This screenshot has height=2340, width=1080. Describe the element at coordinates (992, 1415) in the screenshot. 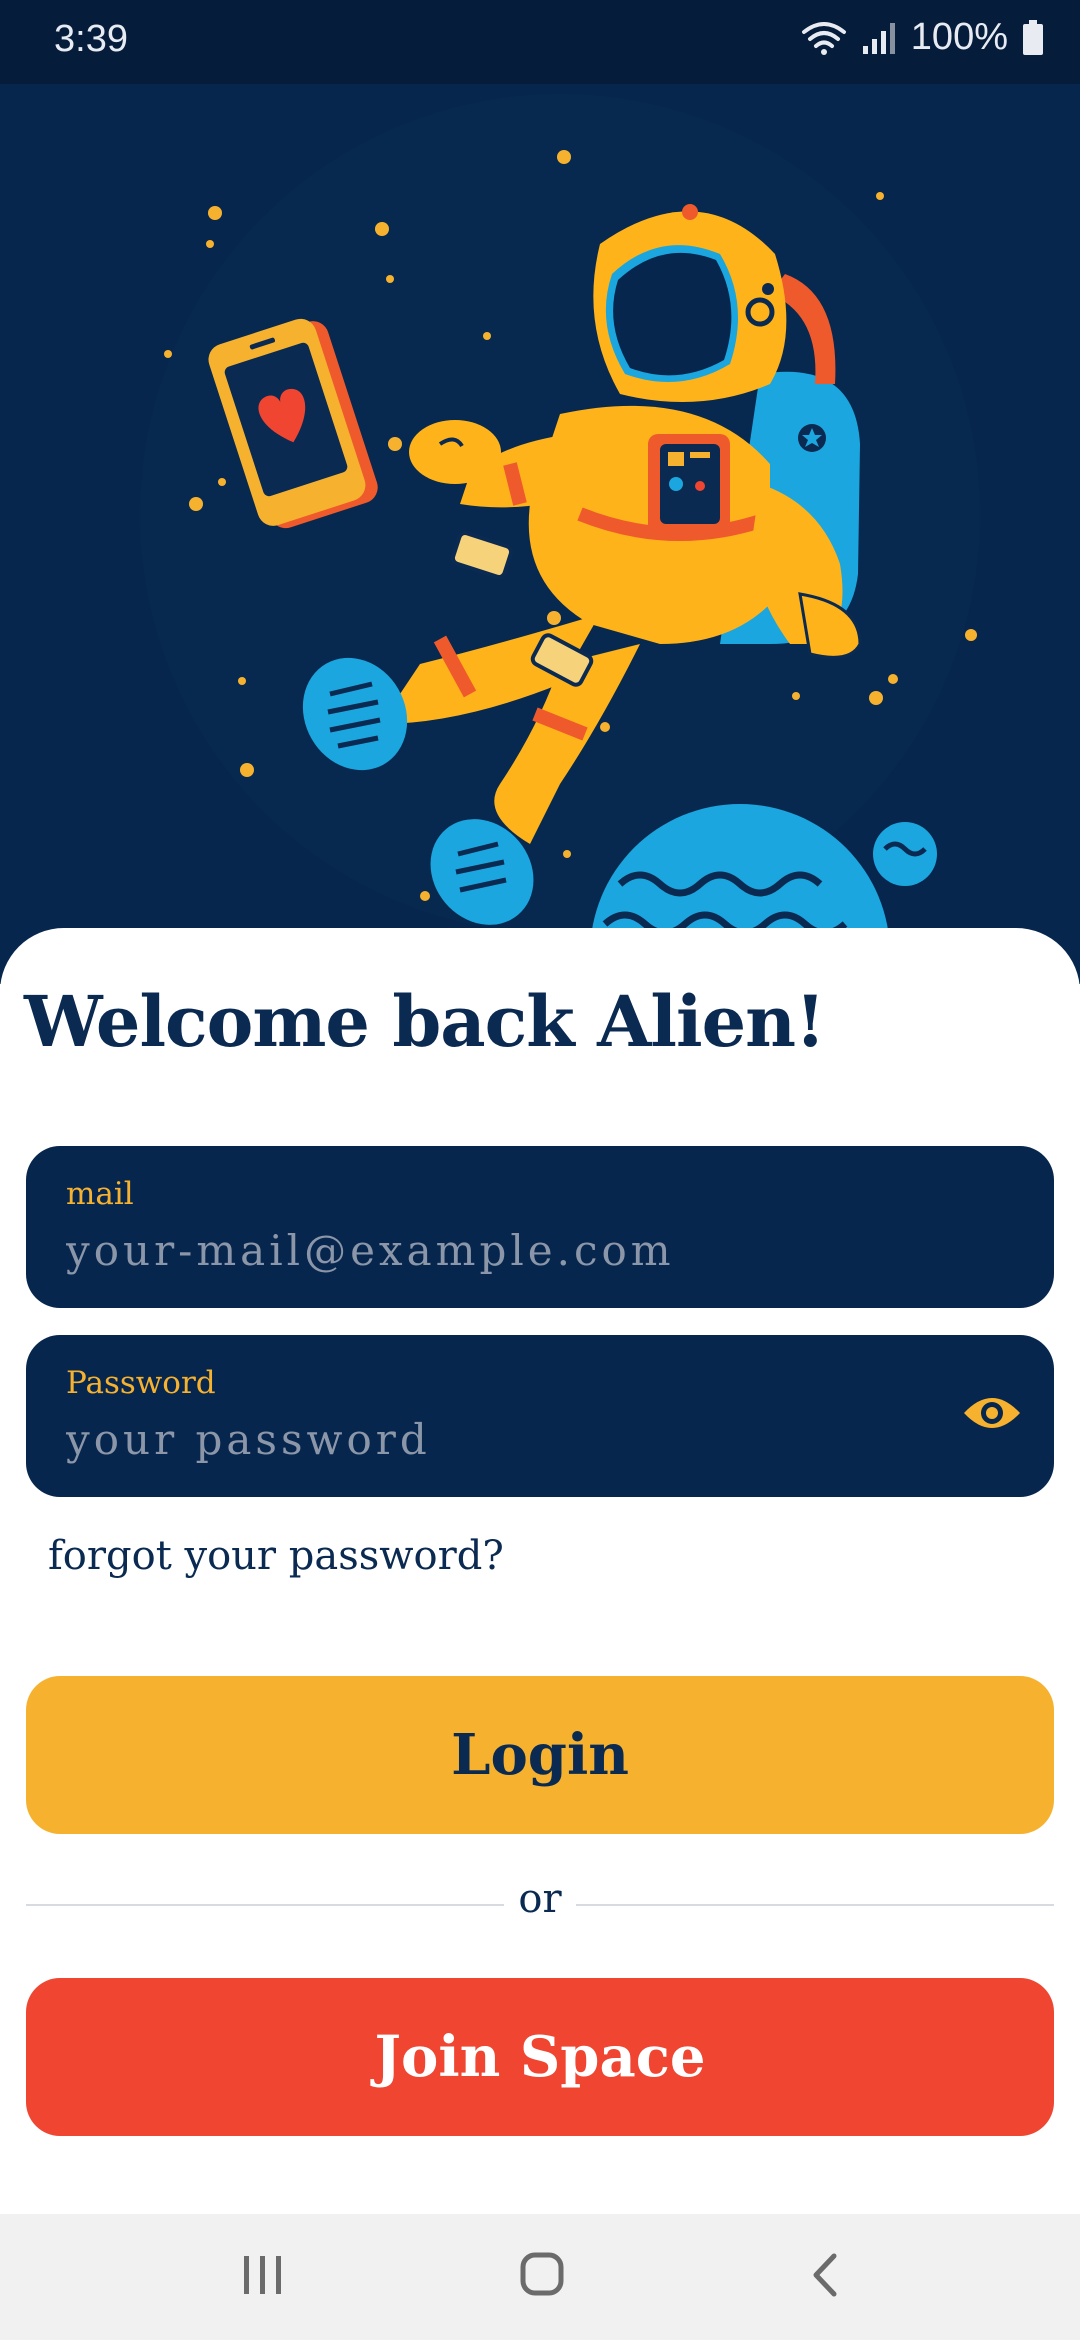

I see `eye-icon` at that location.